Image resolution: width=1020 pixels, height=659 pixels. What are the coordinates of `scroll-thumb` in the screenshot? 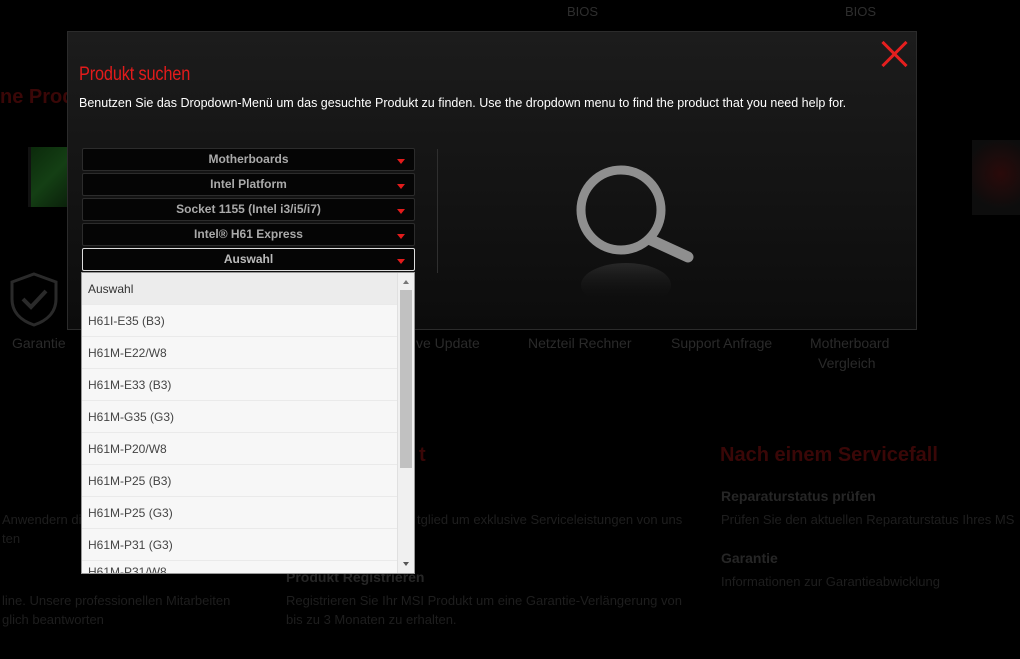 It's located at (406, 379).